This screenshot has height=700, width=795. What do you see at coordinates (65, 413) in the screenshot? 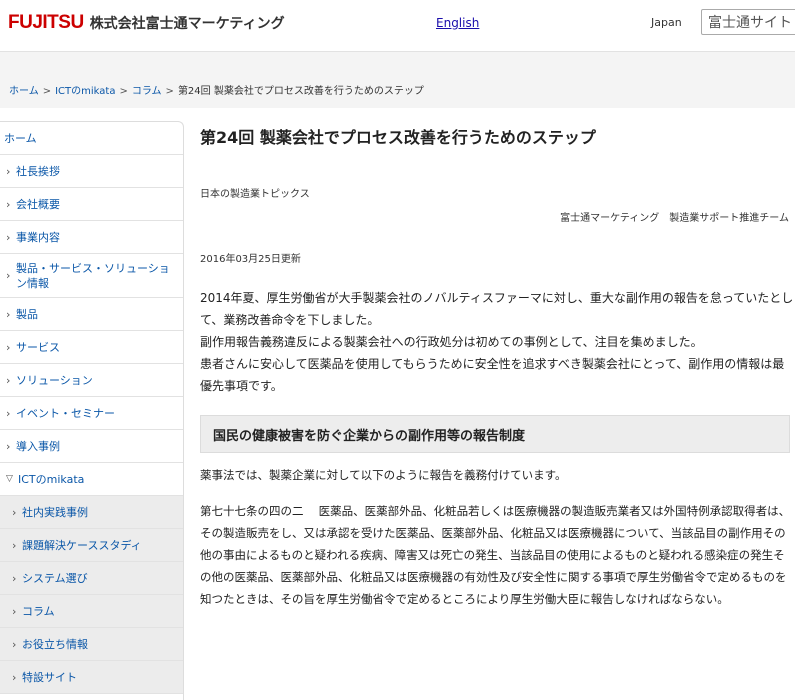
I see `sidebar-item-label: イベント・セミナー` at bounding box center [65, 413].